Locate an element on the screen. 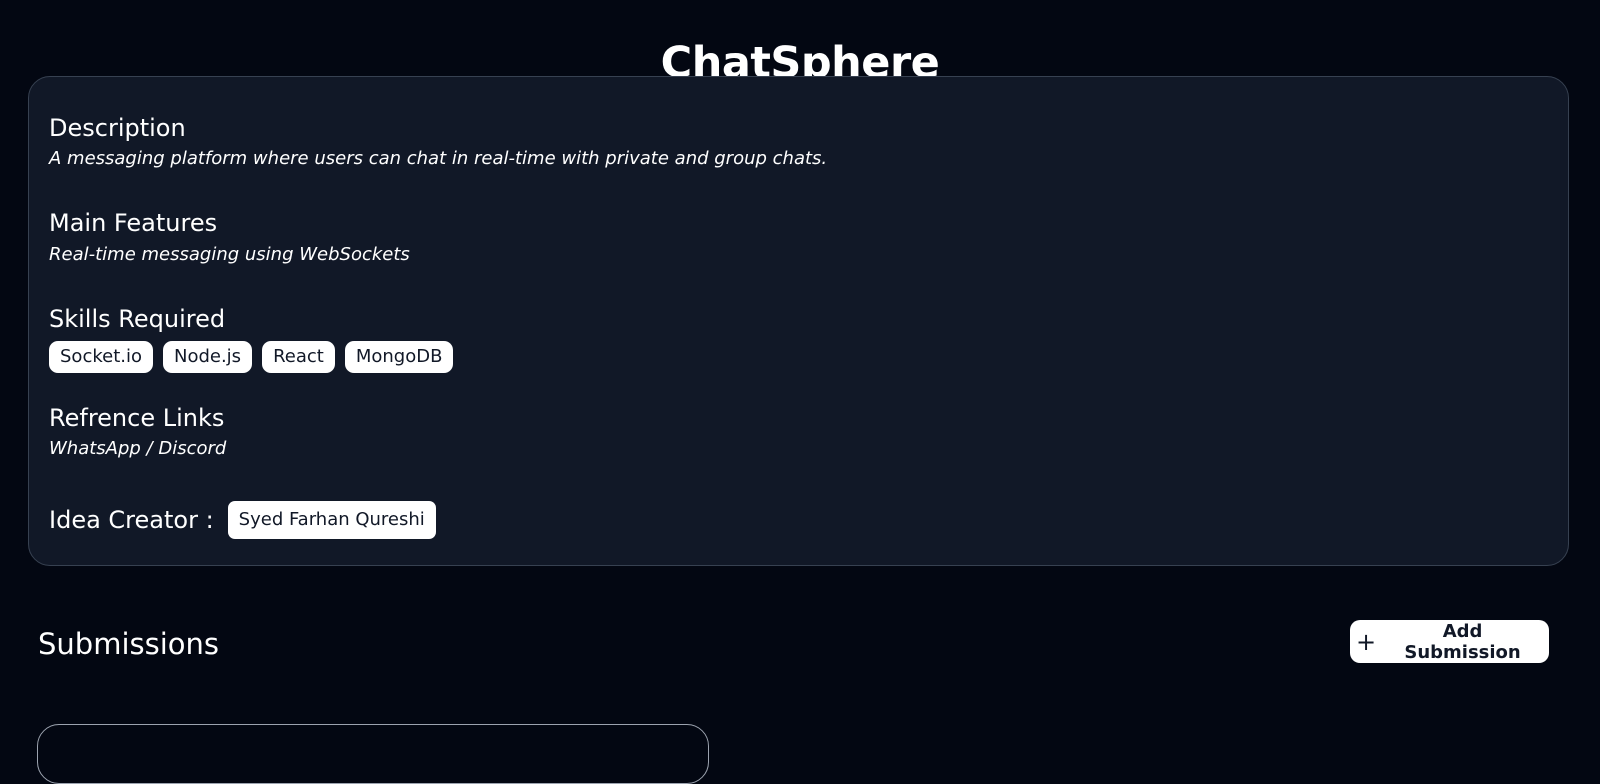 The width and height of the screenshot is (1600, 784). submissions-heading: Submissions is located at coordinates (129, 644).